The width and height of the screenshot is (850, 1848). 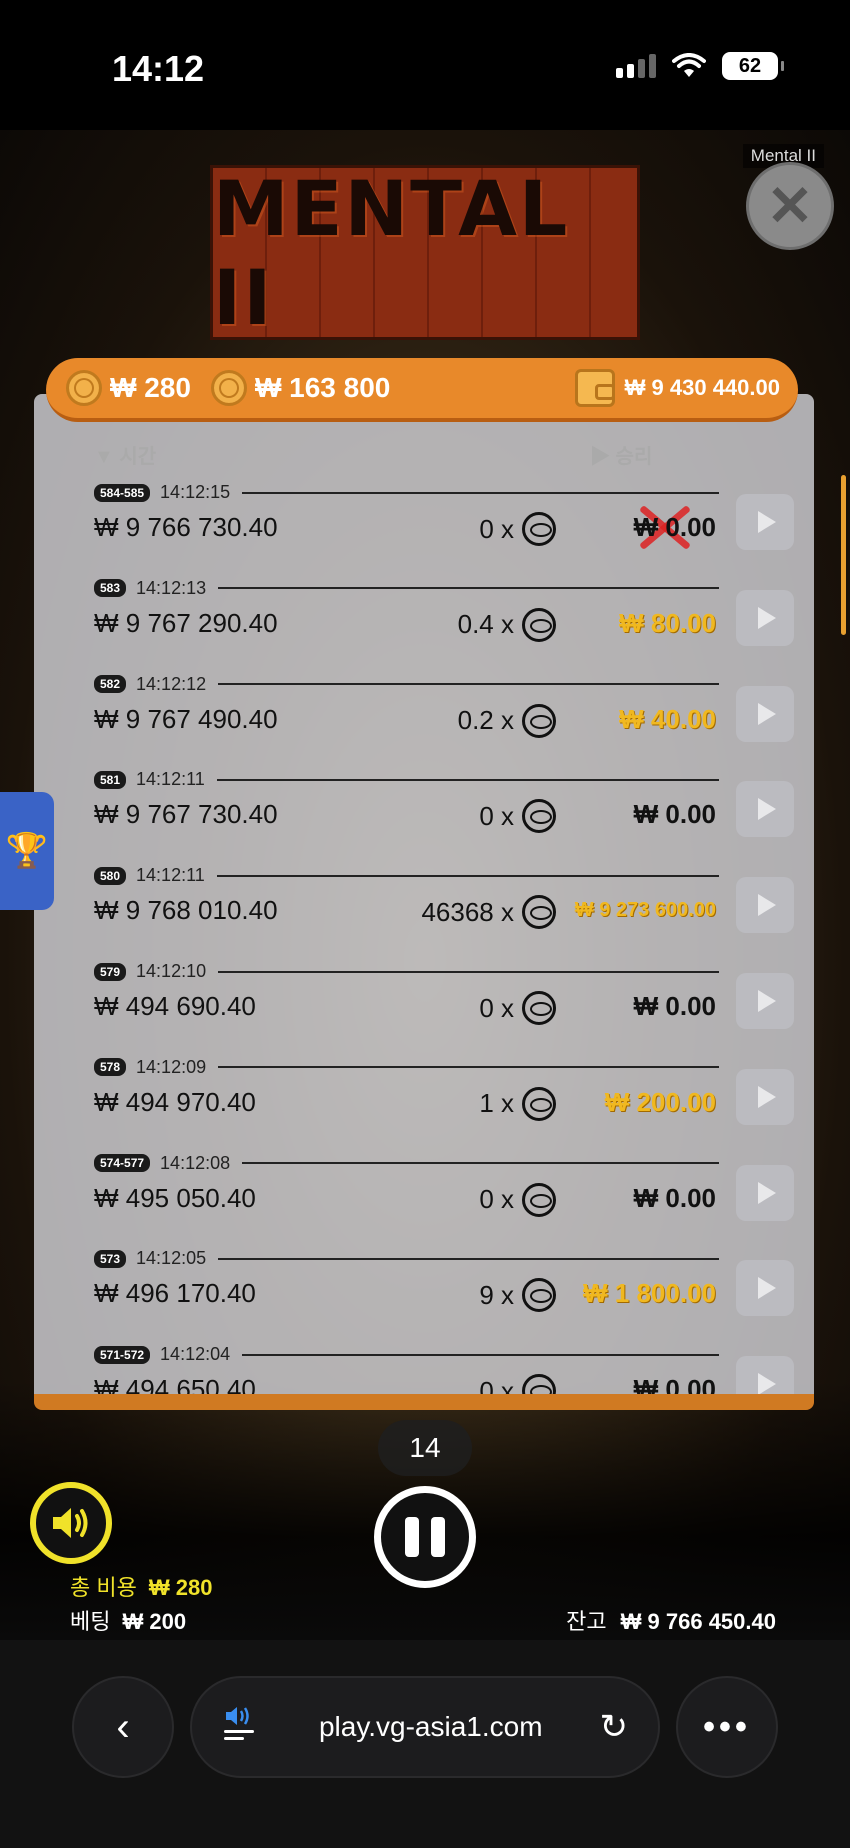 What do you see at coordinates (660, 1101) in the screenshot?
I see `row-win: ₩ 200.00` at bounding box center [660, 1101].